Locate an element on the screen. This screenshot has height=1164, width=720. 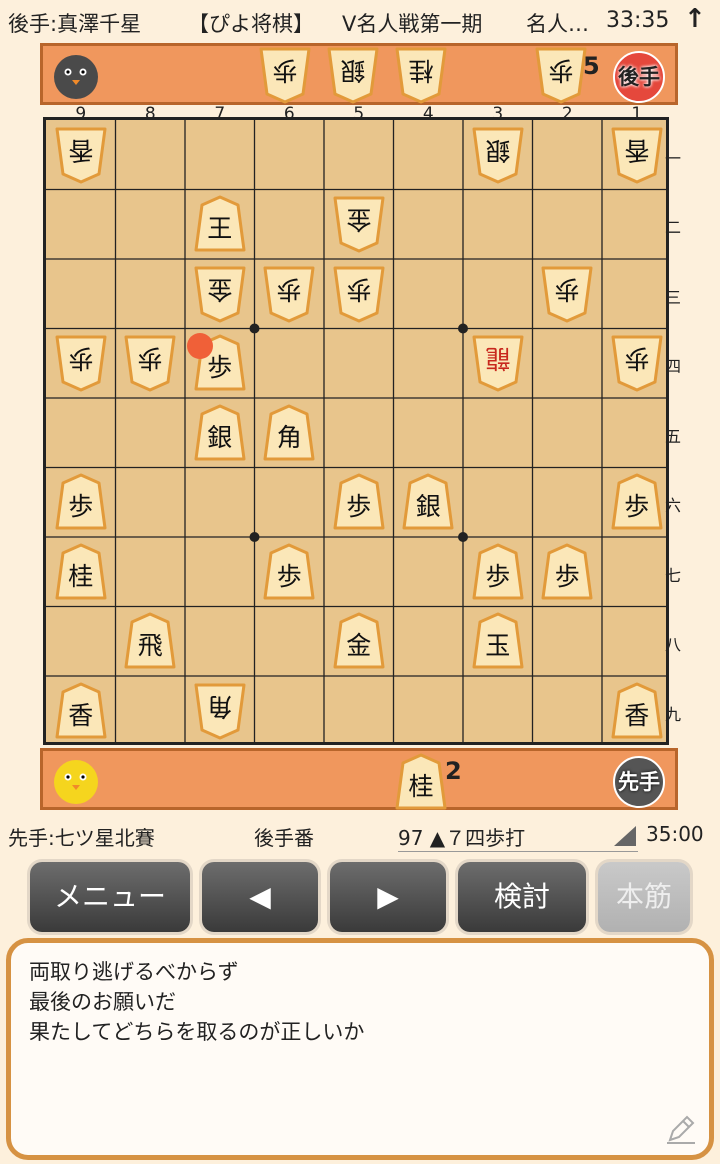
row-number: 八 is located at coordinates (672, 645).